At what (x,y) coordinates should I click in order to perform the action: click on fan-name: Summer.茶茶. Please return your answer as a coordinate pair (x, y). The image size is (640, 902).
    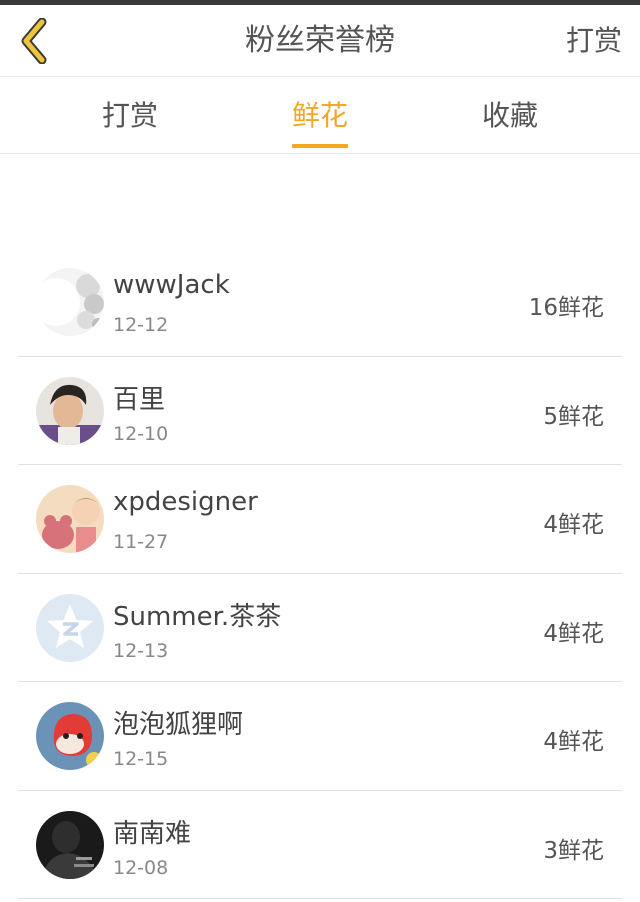
    Looking at the image, I should click on (197, 616).